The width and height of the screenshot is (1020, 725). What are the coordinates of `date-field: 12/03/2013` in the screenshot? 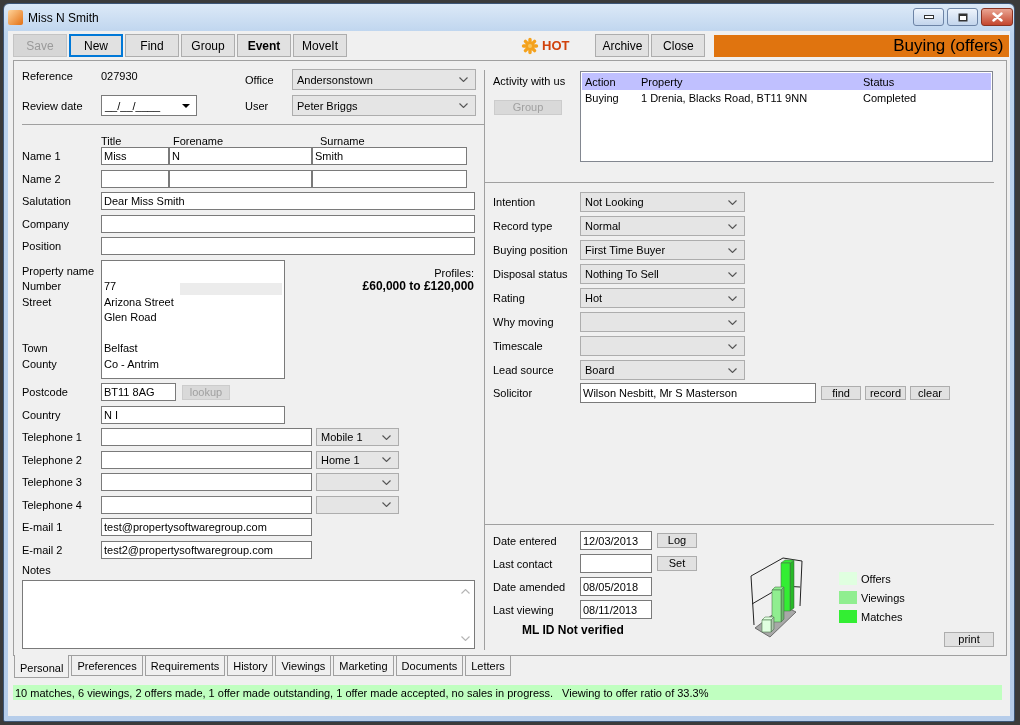 It's located at (616, 540).